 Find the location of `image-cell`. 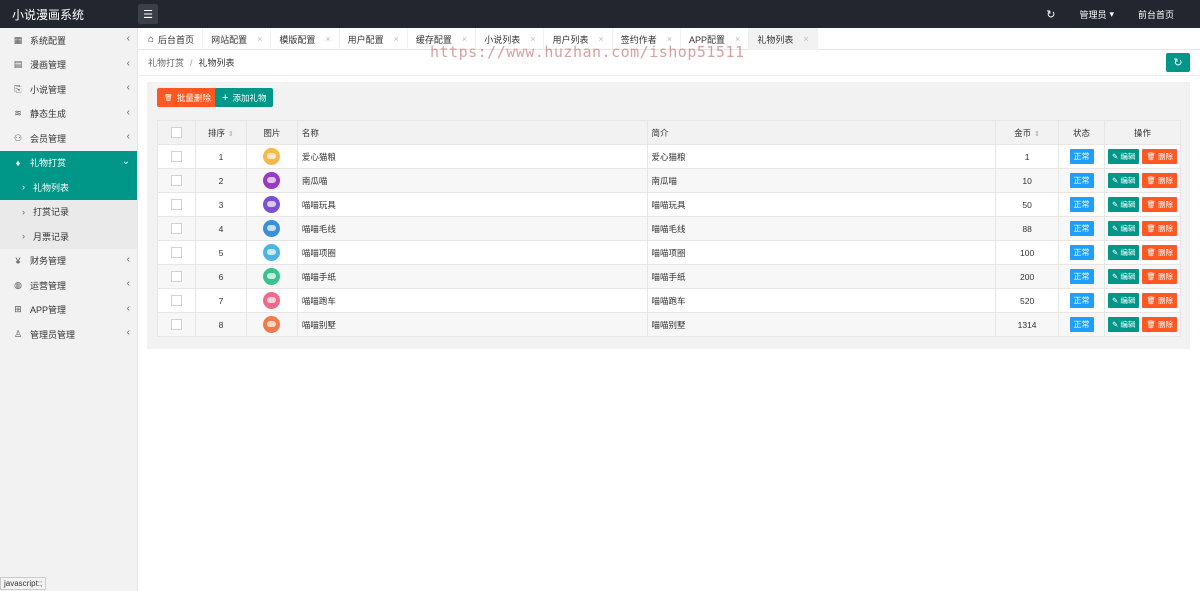

image-cell is located at coordinates (271, 156).